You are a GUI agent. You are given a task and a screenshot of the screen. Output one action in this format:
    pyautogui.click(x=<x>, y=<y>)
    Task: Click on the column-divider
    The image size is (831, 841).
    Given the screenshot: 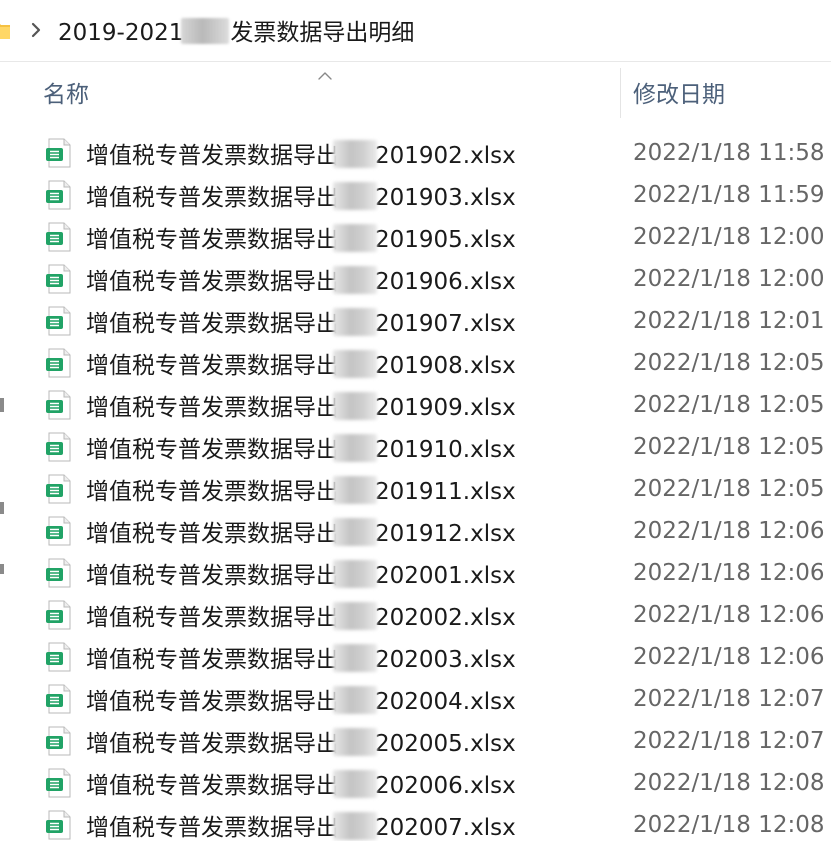 What is the action you would take?
    pyautogui.click(x=620, y=93)
    